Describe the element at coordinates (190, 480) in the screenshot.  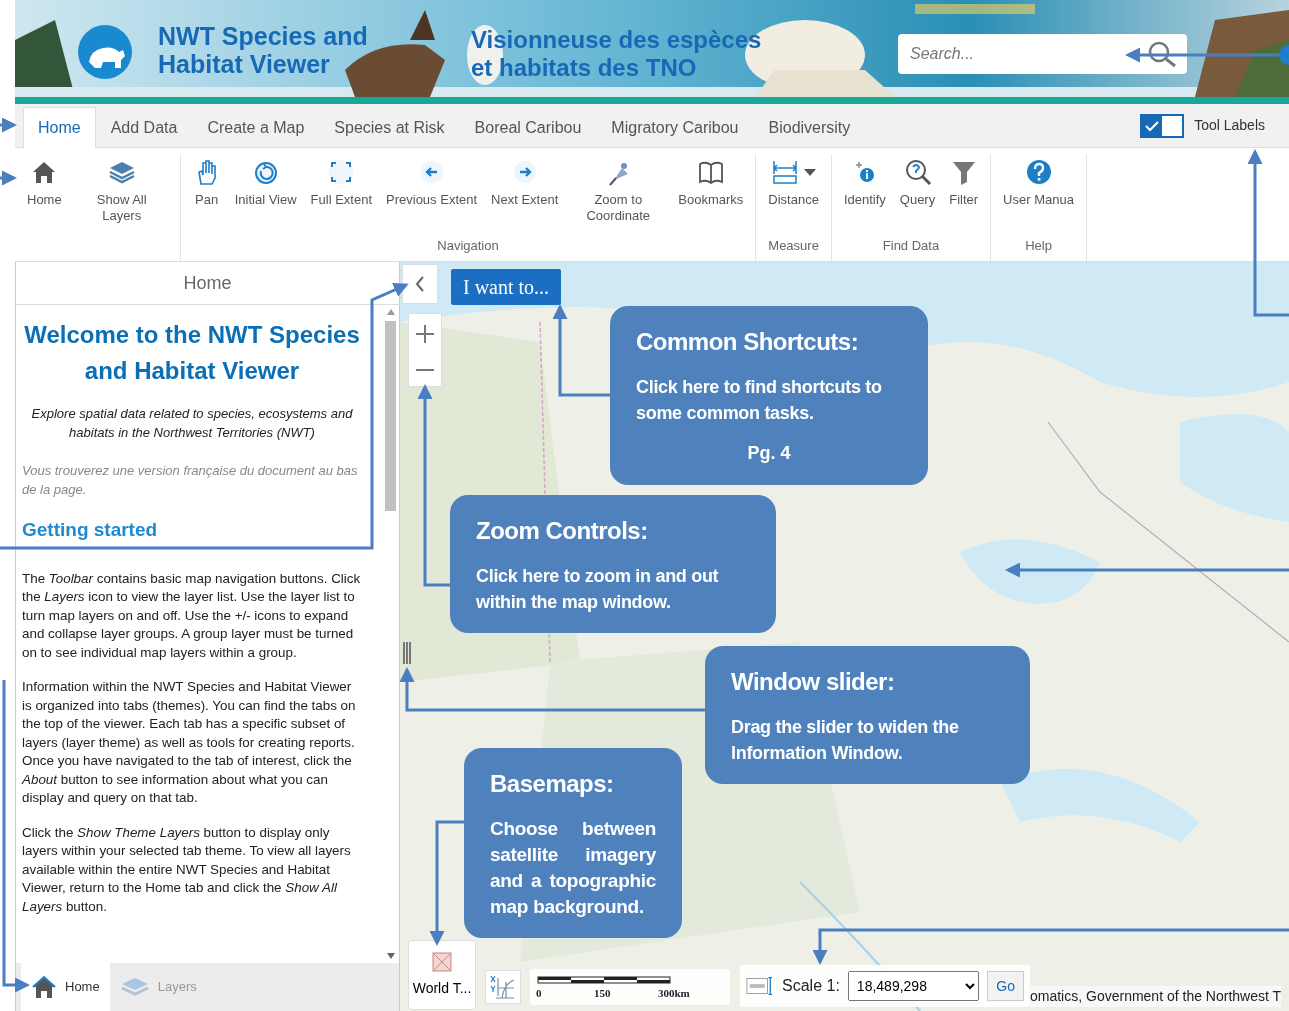
I see `french-note: Vous trouverez une version française du document au bas de la page.` at that location.